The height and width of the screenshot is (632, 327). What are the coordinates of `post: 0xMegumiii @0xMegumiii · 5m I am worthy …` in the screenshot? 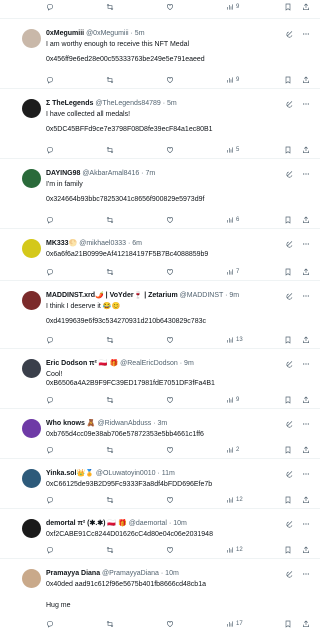 It's located at (160, 53).